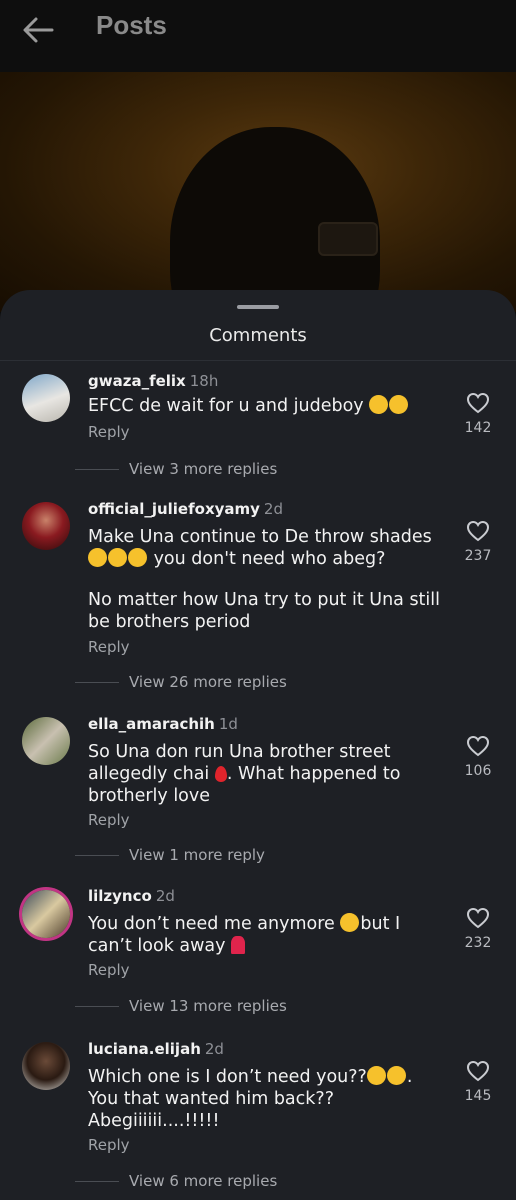  I want to click on comments-title: Comments, so click(258, 335).